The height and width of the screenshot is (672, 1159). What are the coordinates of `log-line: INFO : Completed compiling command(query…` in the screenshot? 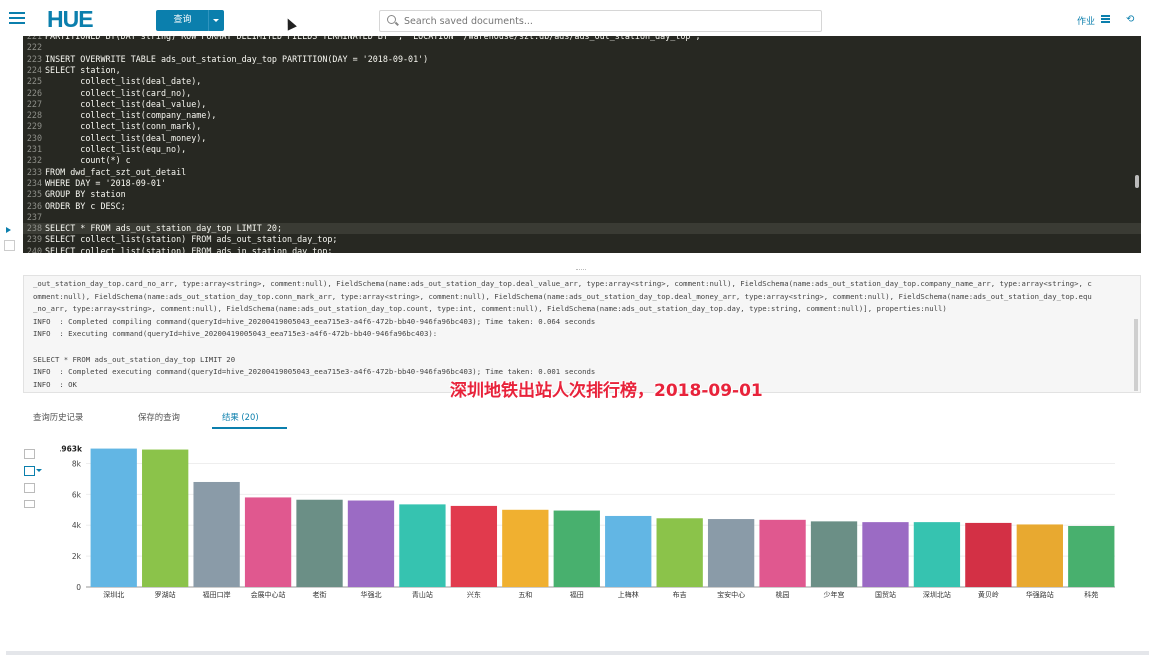 It's located at (314, 321).